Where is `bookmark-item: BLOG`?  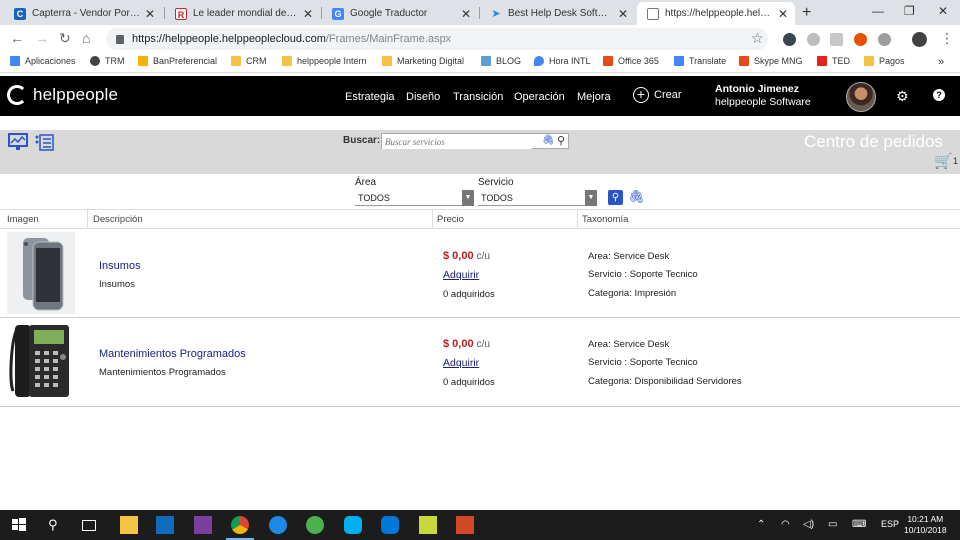 bookmark-item: BLOG is located at coordinates (501, 61).